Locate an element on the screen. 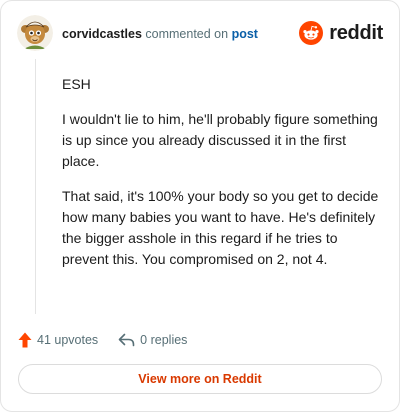 This screenshot has width=400, height=412. reply-stat: 0 replies is located at coordinates (152, 340).